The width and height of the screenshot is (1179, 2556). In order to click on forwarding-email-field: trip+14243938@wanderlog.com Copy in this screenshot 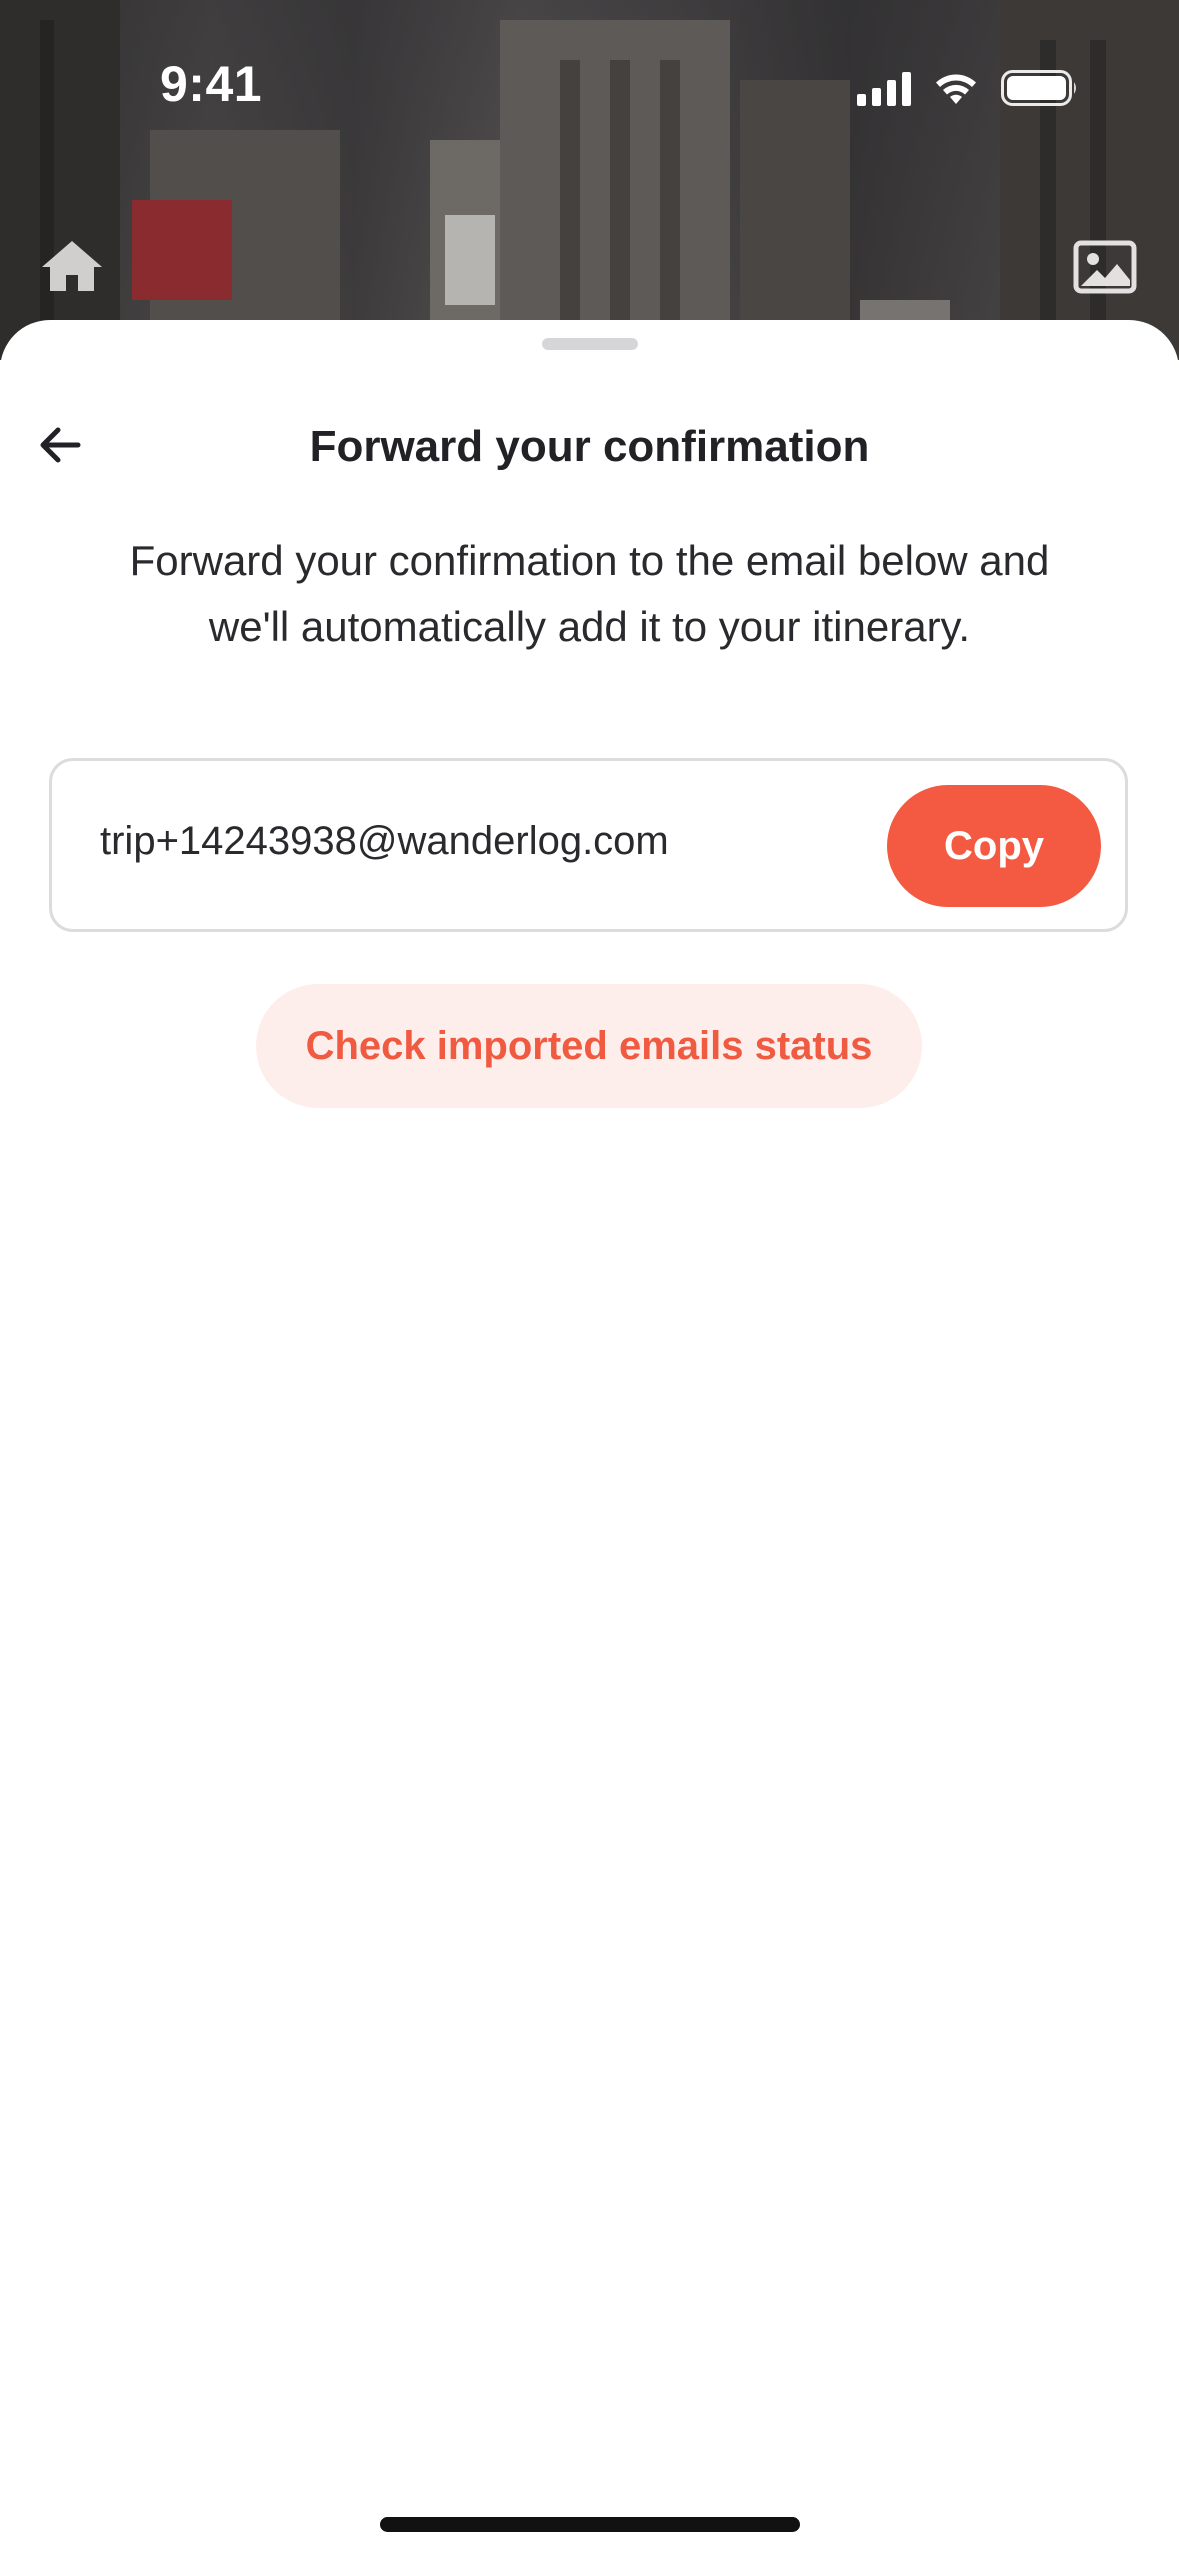, I will do `click(588, 845)`.